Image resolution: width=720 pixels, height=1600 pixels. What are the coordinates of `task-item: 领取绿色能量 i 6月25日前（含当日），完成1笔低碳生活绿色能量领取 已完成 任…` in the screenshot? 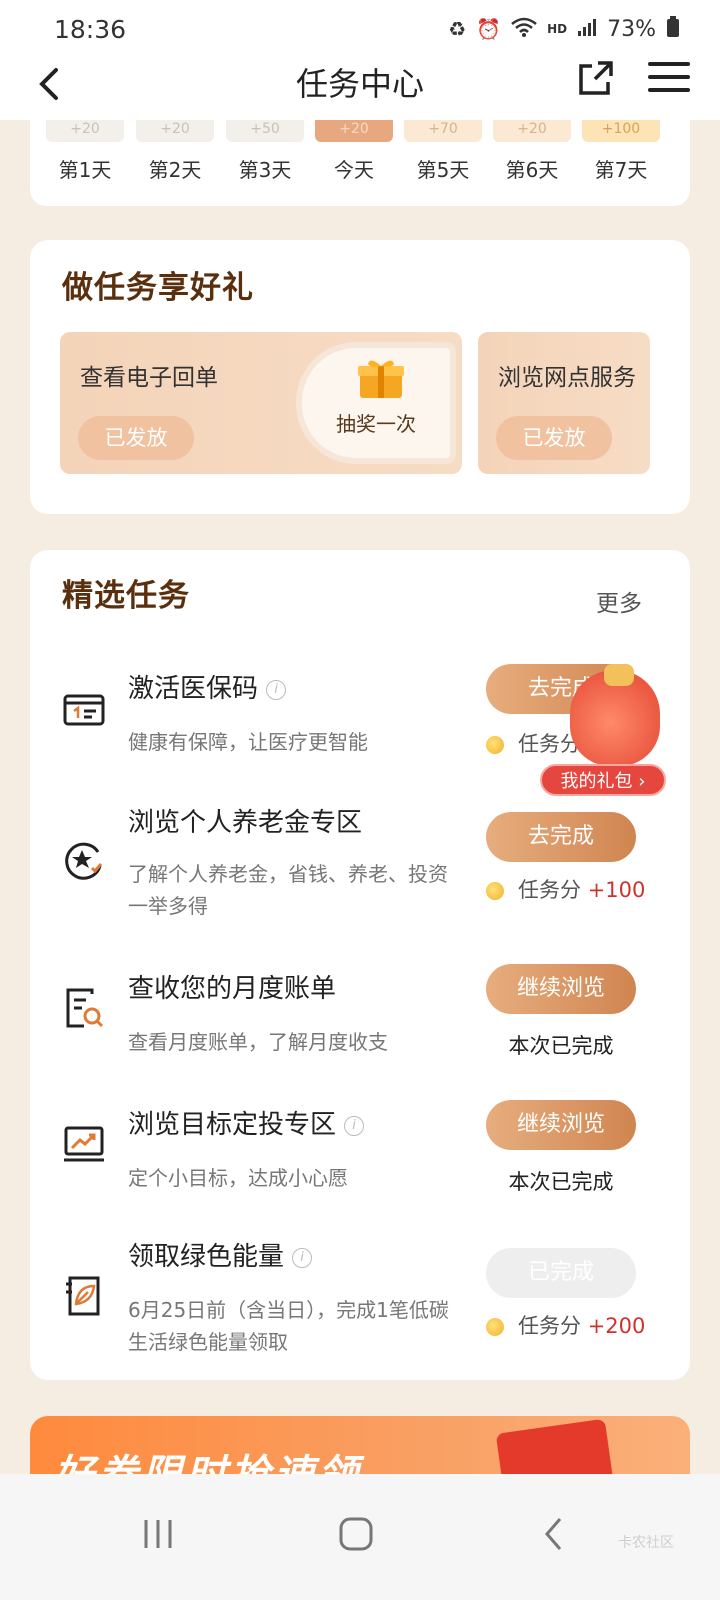 It's located at (360, 1299).